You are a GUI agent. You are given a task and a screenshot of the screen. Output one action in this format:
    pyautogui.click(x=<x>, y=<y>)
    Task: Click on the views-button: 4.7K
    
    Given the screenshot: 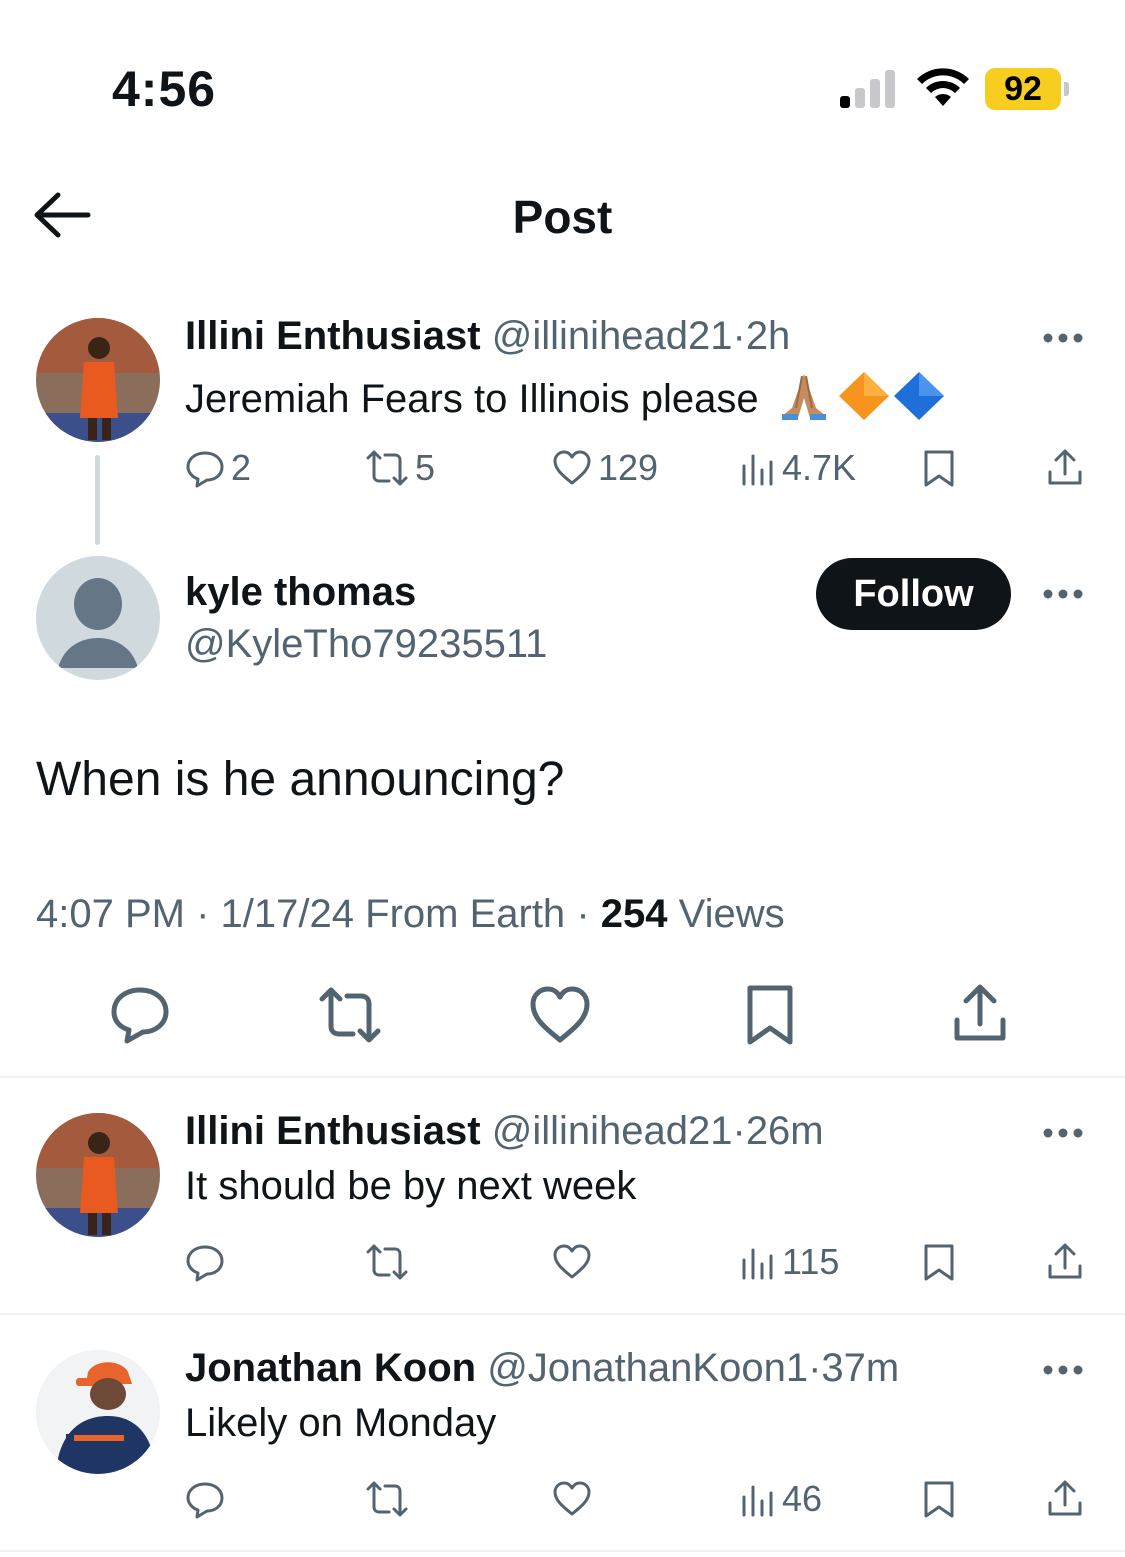 What is the action you would take?
    pyautogui.click(x=798, y=468)
    